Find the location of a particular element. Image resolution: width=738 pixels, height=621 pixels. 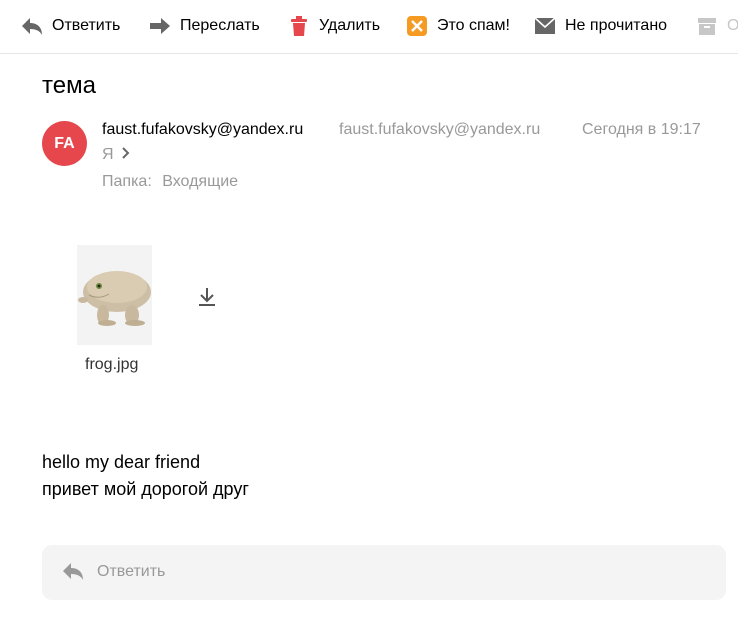

reply-button: Ответить is located at coordinates (70, 26).